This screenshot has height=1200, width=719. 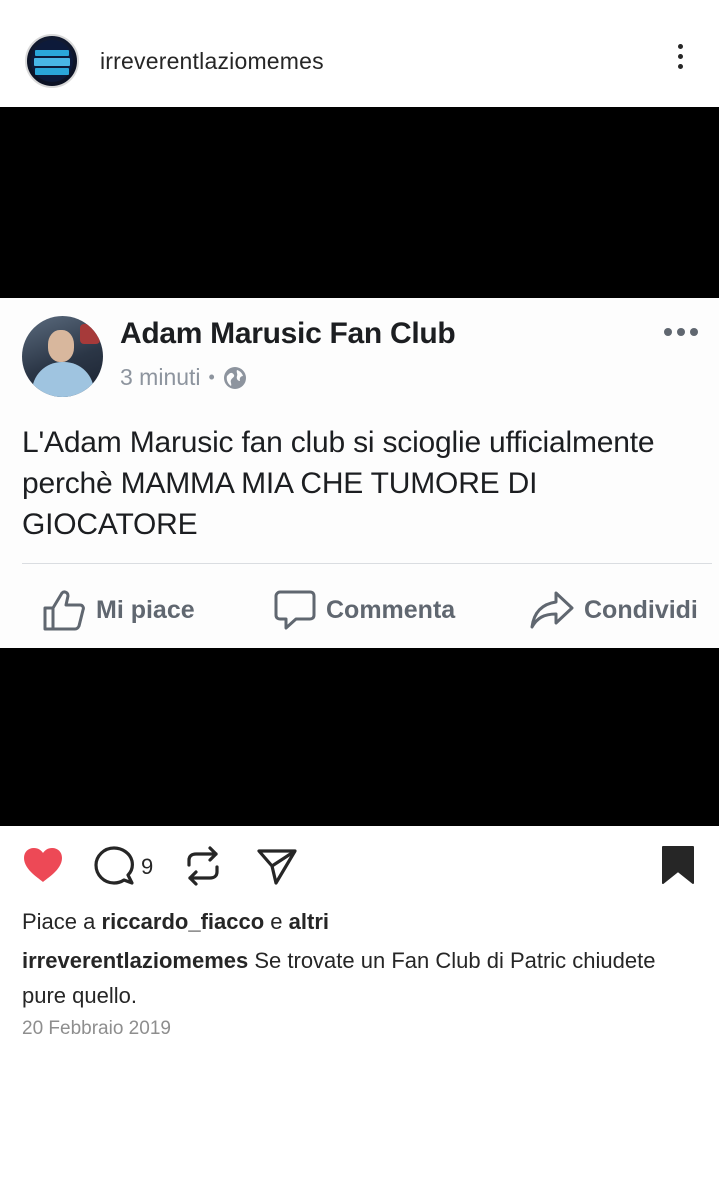 I want to click on fb-post-meta: 3 minuti •, so click(x=183, y=377).